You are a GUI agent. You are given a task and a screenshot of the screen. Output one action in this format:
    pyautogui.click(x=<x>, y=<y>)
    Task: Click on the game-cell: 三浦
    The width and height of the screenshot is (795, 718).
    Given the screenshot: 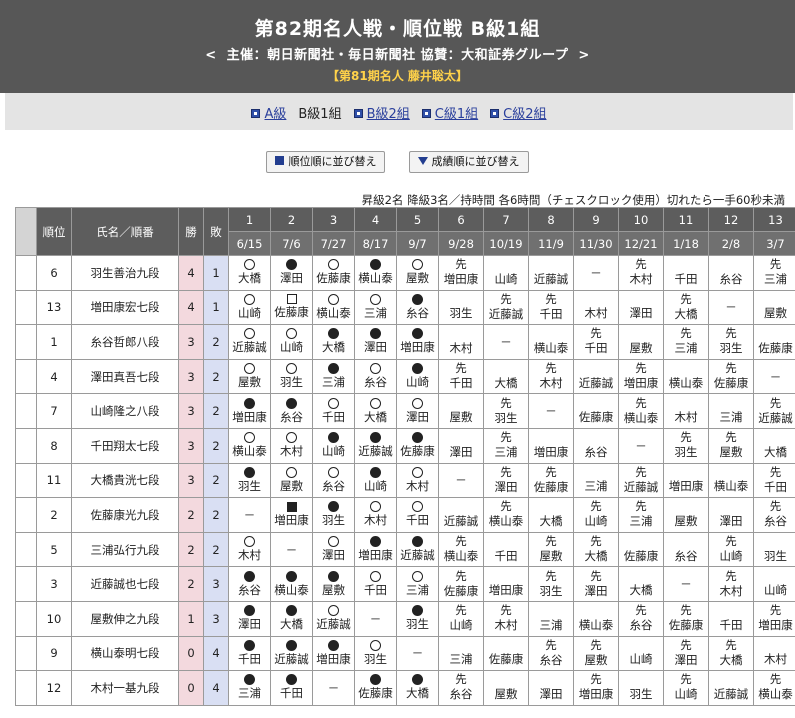 What is the action you would take?
    pyautogui.click(x=417, y=584)
    